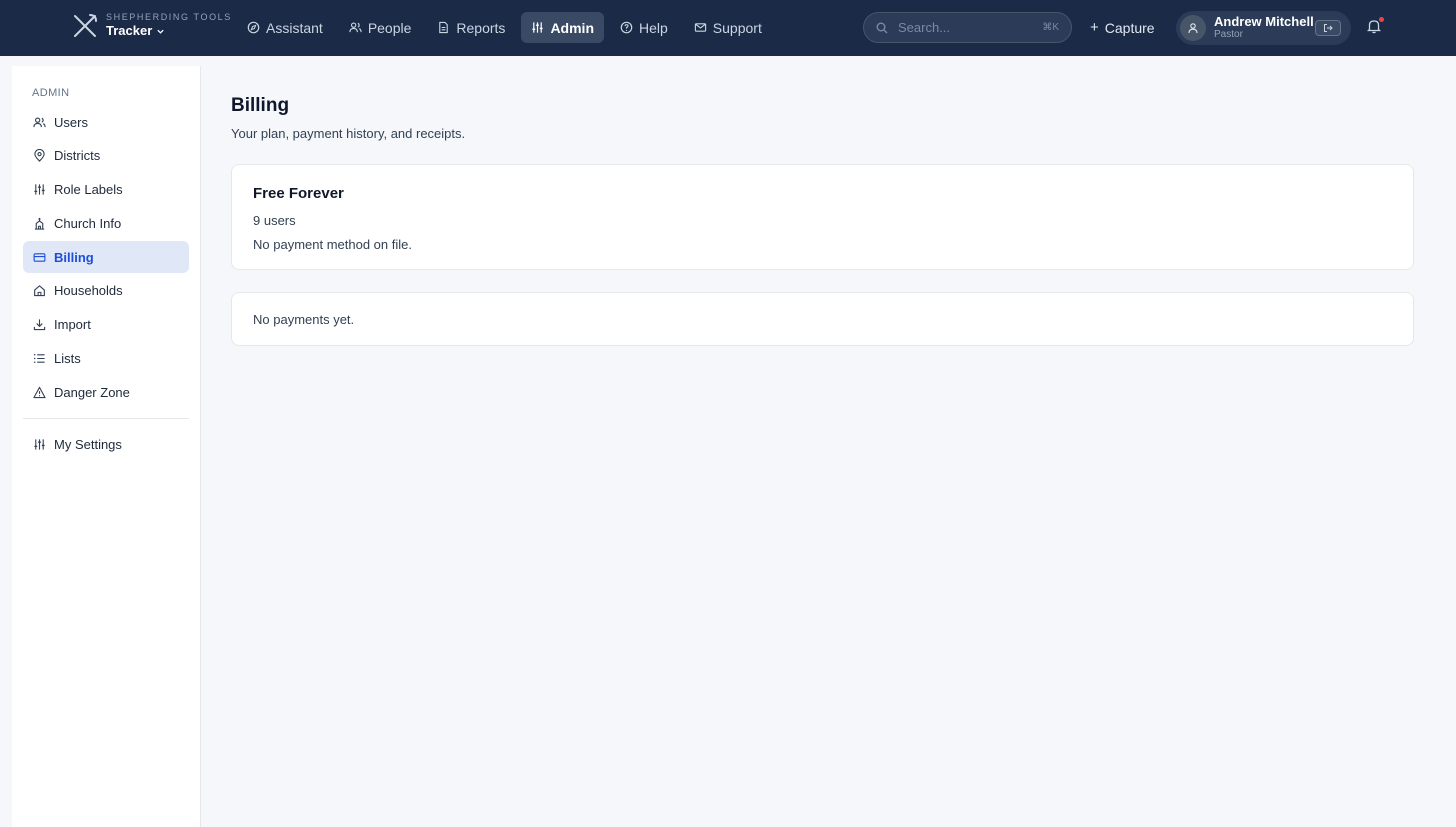 The image size is (1456, 827). Describe the element at coordinates (106, 156) in the screenshot. I see `sidebar-item-districts: Districts` at that location.